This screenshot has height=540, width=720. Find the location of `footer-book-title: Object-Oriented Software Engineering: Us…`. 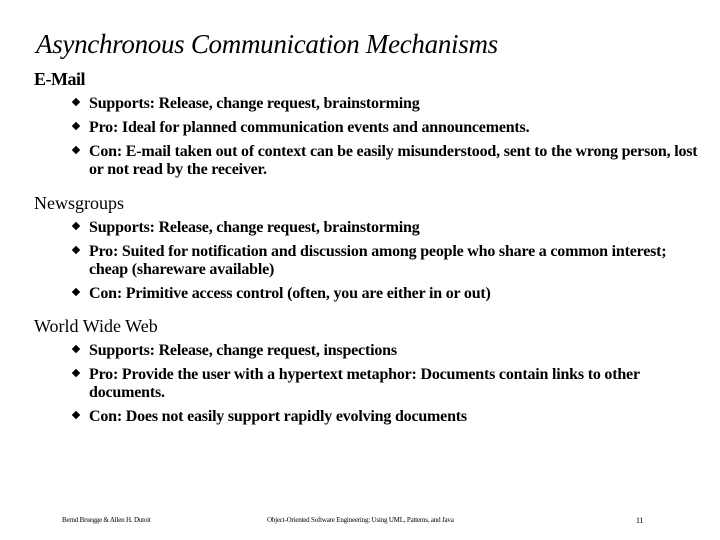

footer-book-title: Object-Oriented Software Engineering: Us… is located at coordinates (360, 520).